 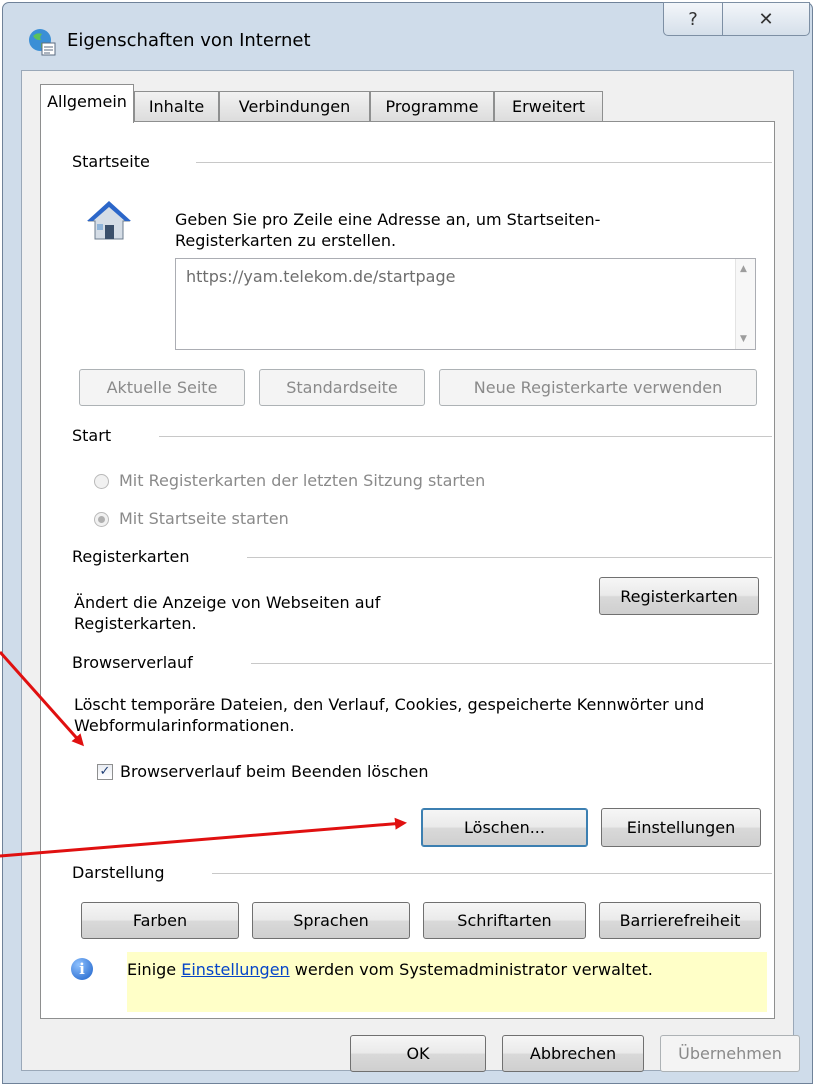 I want to click on delete-history-on-exit-label: Browserverlauf beim Beenden löschen, so click(x=274, y=771).